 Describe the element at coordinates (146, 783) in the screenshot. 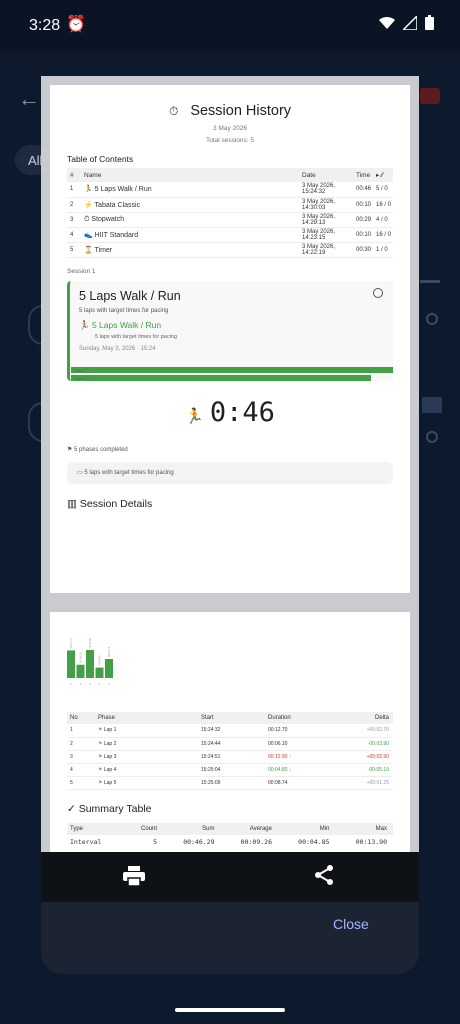

I see `phase-name: ⚑ Lap 5` at that location.